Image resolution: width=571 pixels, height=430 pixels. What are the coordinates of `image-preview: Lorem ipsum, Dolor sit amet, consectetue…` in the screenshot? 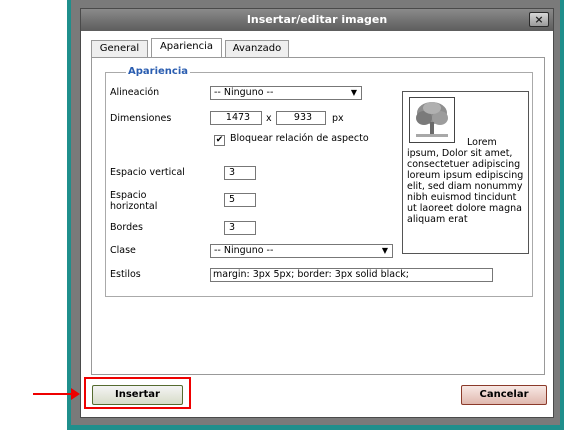 It's located at (465, 172).